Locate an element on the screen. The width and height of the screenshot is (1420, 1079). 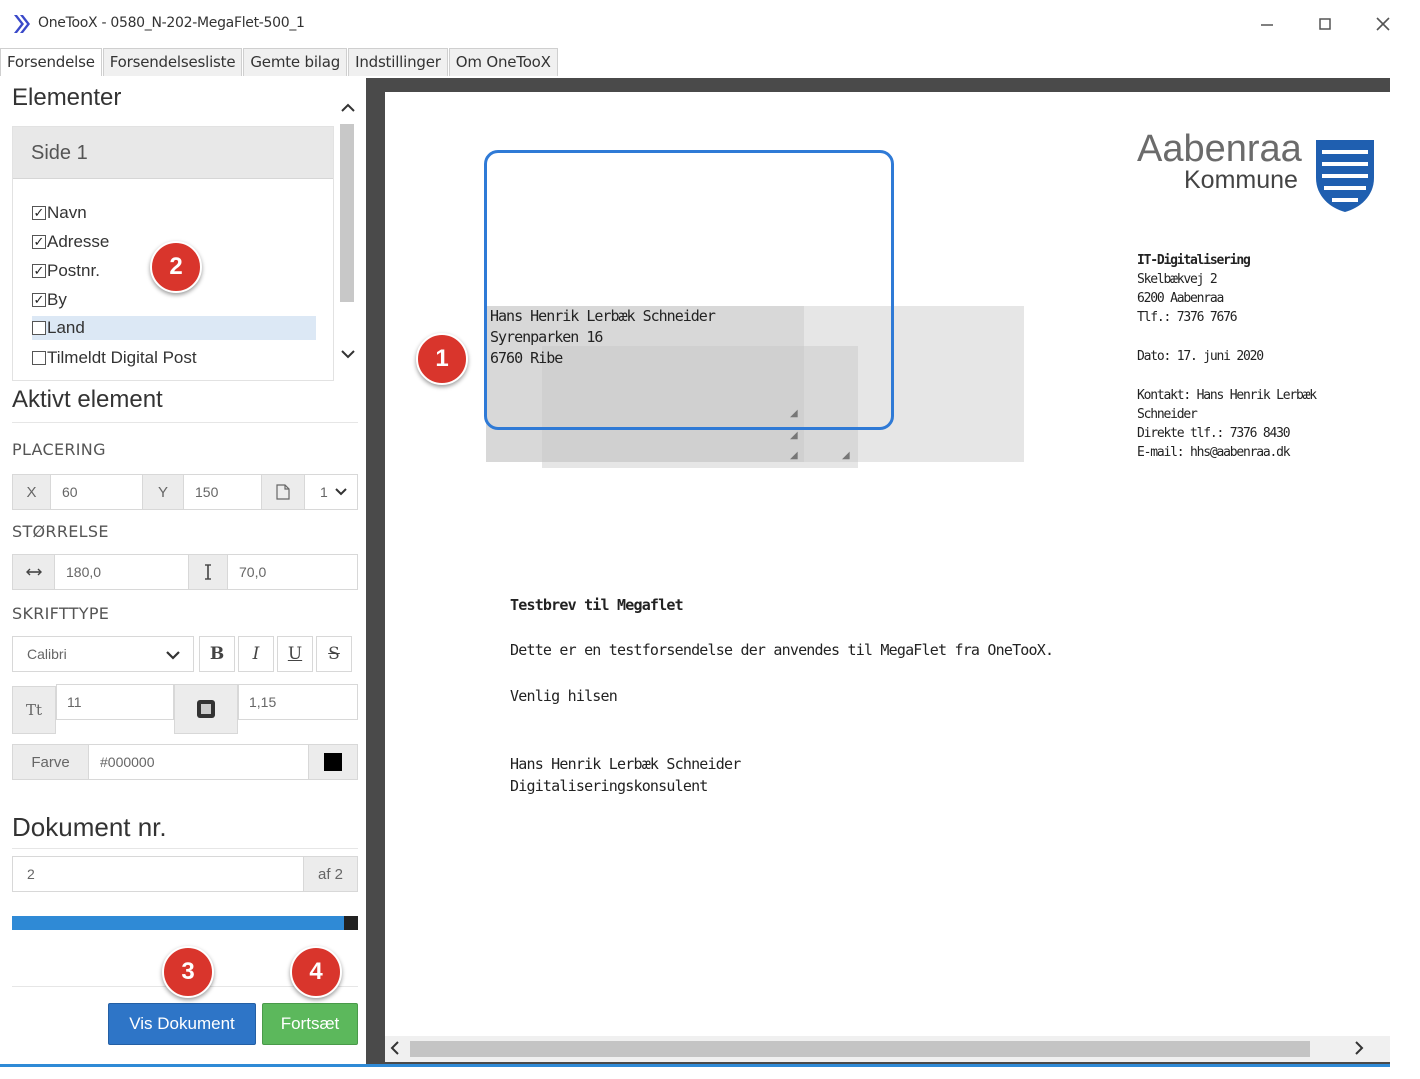
line-height-group: 1,15 is located at coordinates (298, 702).